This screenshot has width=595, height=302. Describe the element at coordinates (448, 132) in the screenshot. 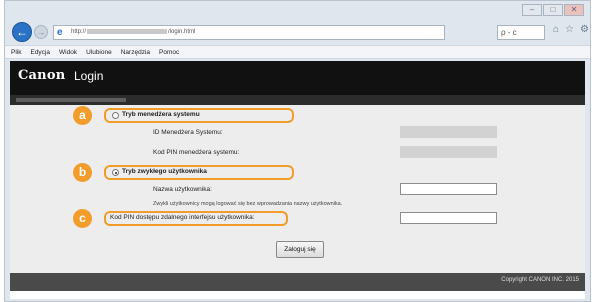

I see `system-manager-id-field` at that location.